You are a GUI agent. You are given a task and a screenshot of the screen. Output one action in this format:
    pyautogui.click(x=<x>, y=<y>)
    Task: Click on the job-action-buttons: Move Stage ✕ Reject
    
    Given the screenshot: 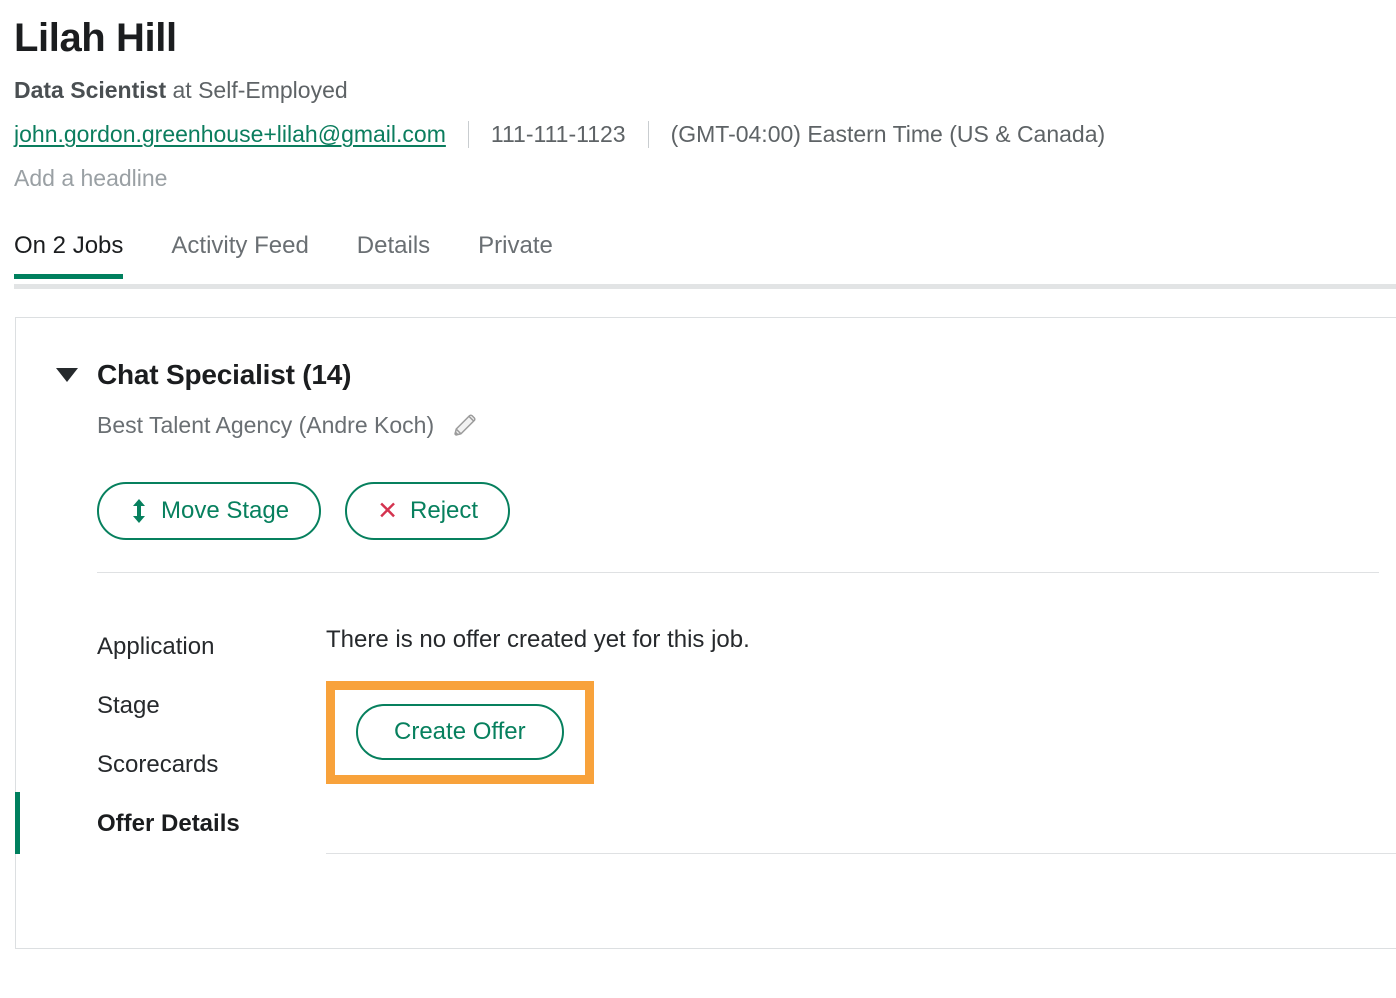 What is the action you would take?
    pyautogui.click(x=746, y=511)
    